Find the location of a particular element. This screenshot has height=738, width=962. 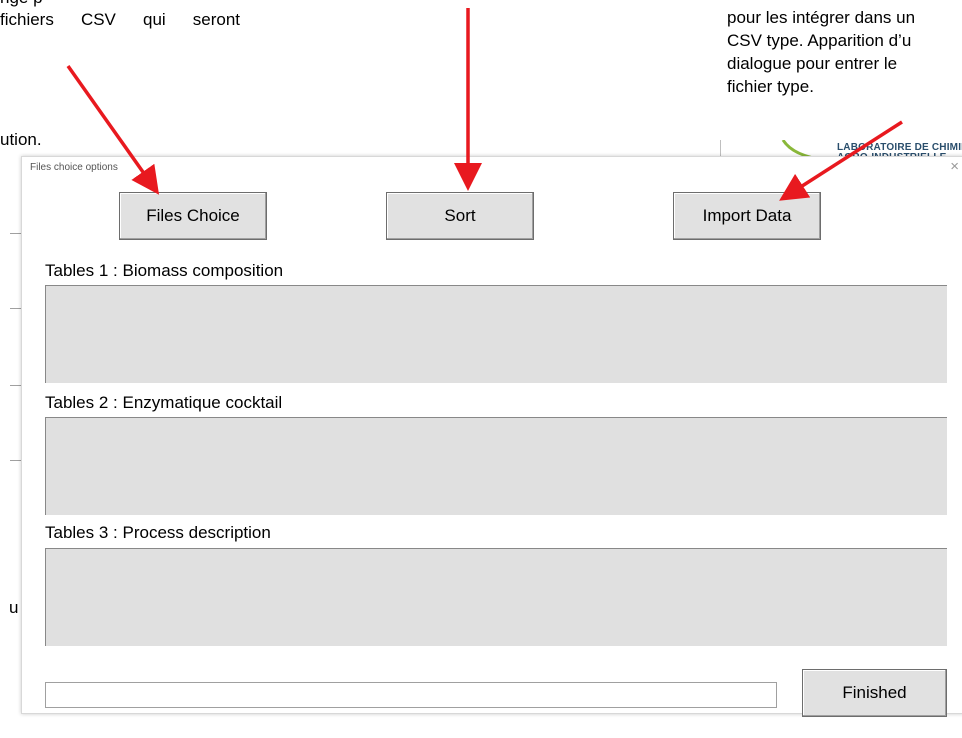

doc-text-line: fichier type. is located at coordinates (770, 86).